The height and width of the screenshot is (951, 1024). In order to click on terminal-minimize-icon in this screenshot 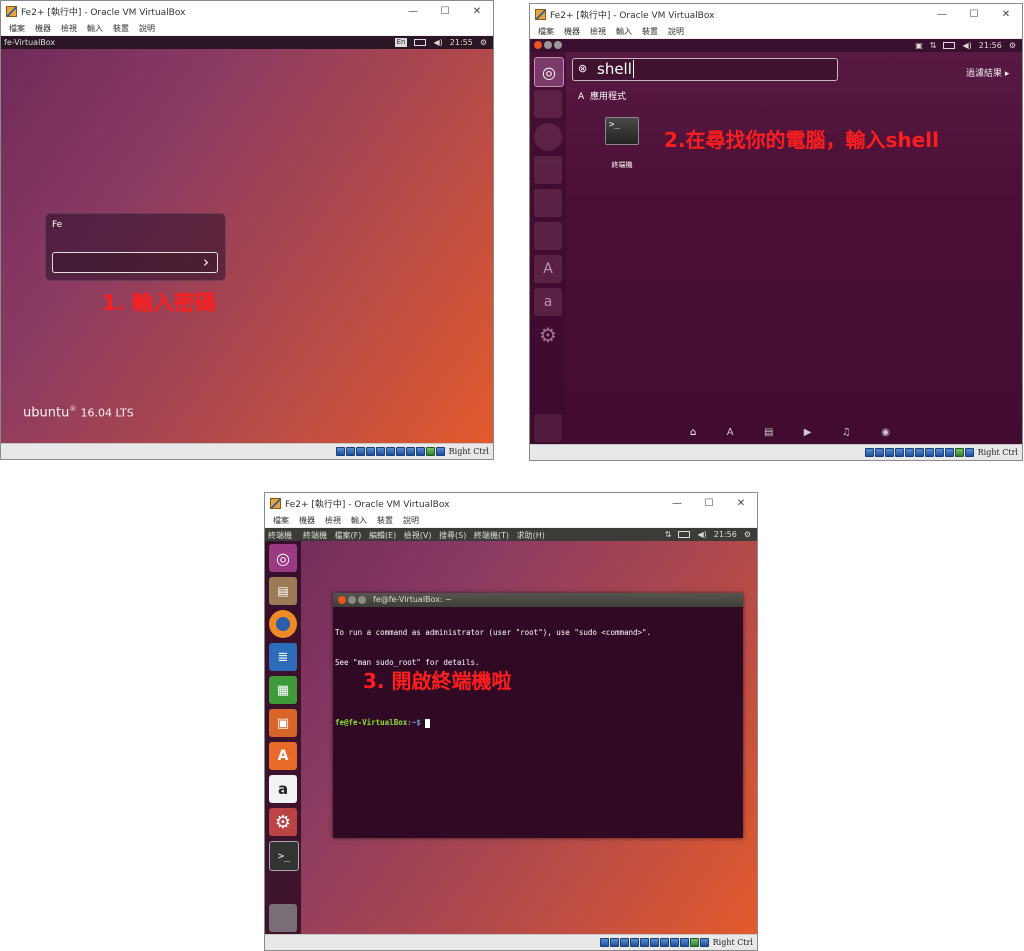, I will do `click(352, 600)`.